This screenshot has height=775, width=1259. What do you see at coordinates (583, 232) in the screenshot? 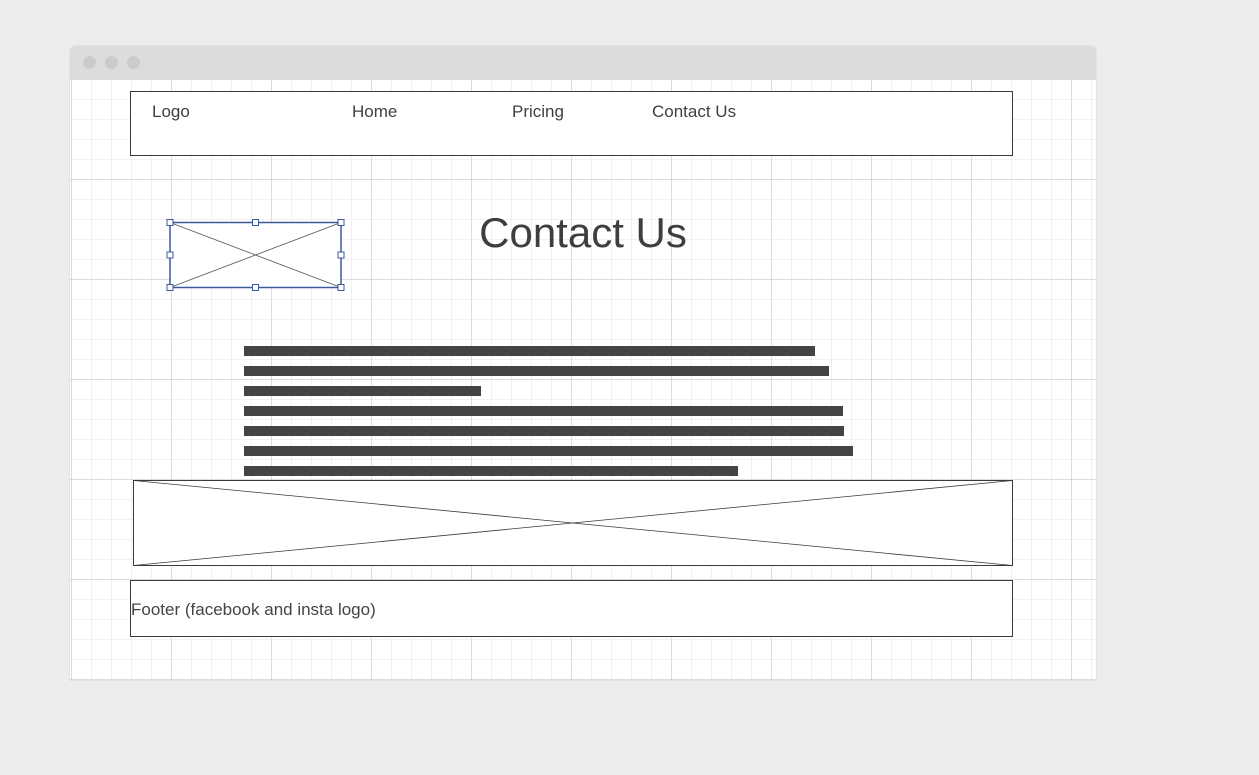
I see `page-title: Contact Us` at bounding box center [583, 232].